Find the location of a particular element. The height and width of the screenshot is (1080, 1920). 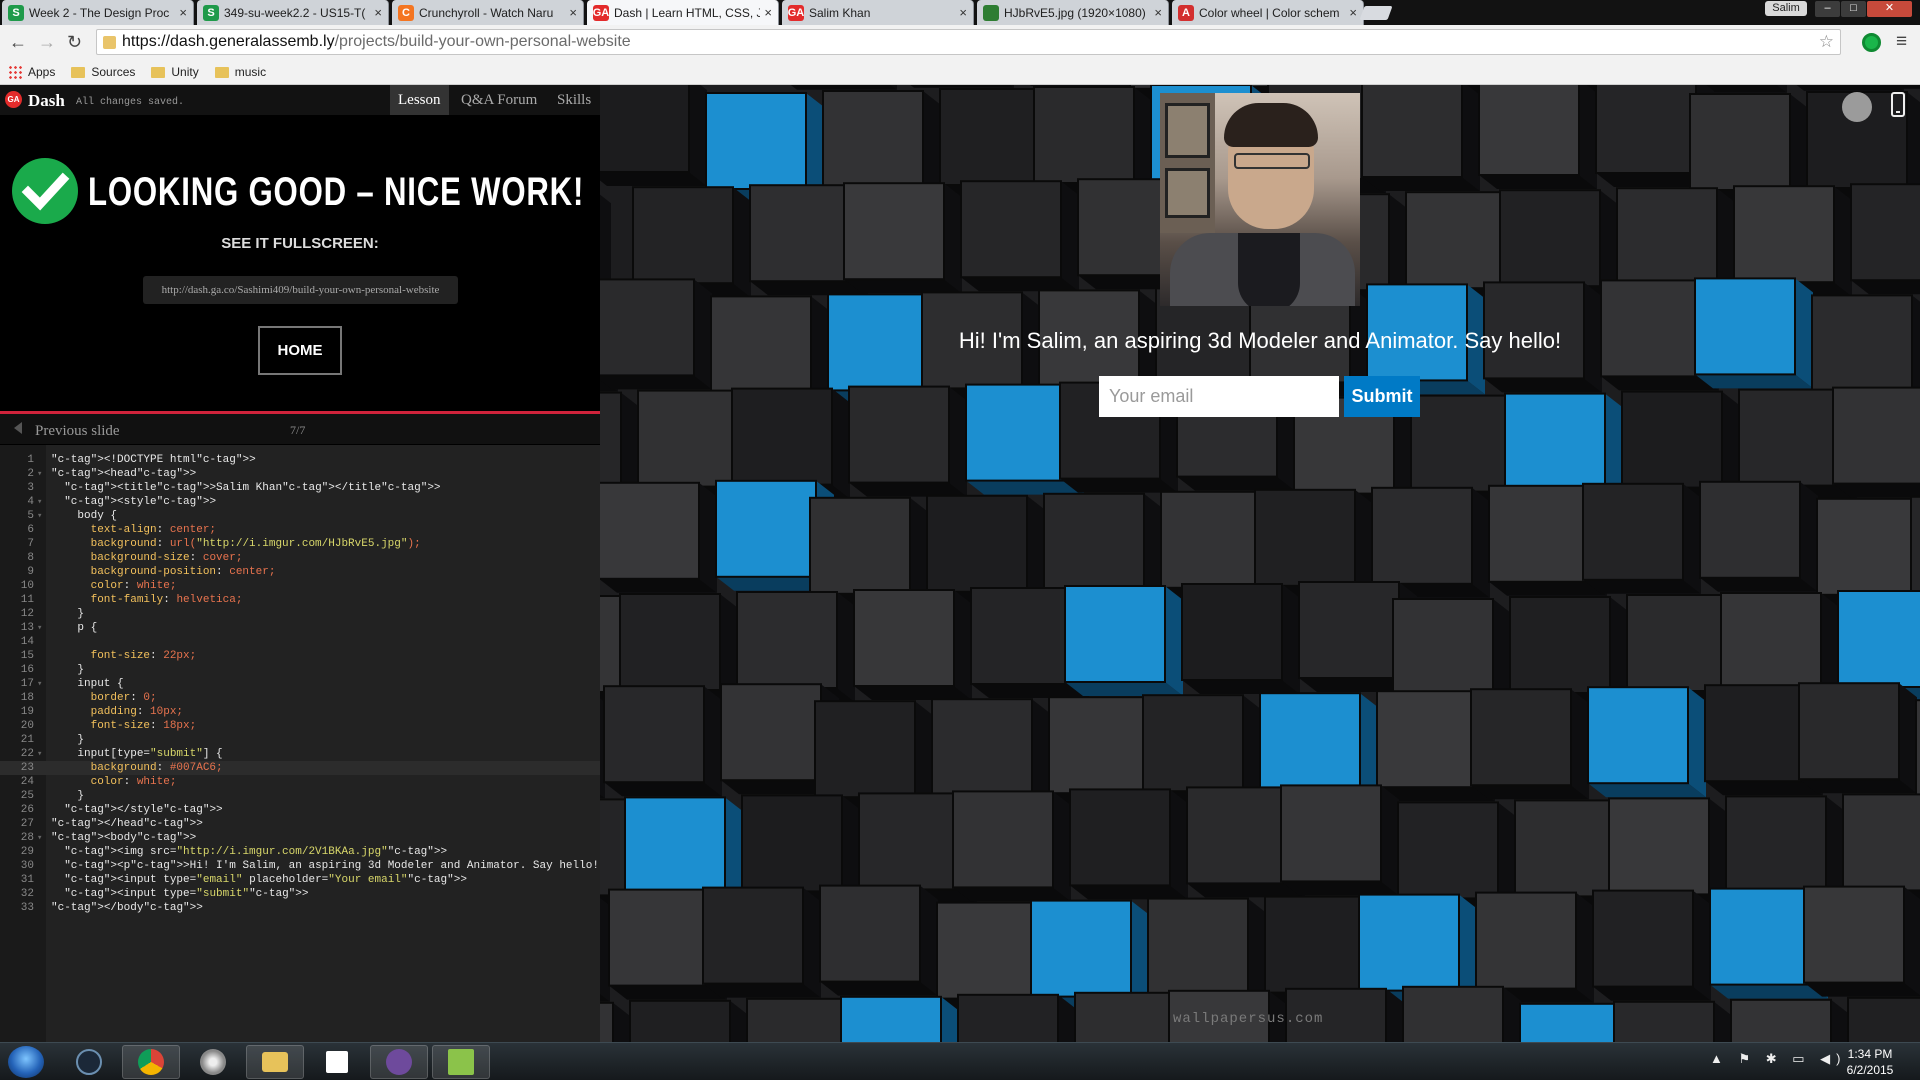

github-taskbar-icon is located at coordinates (399, 1062).